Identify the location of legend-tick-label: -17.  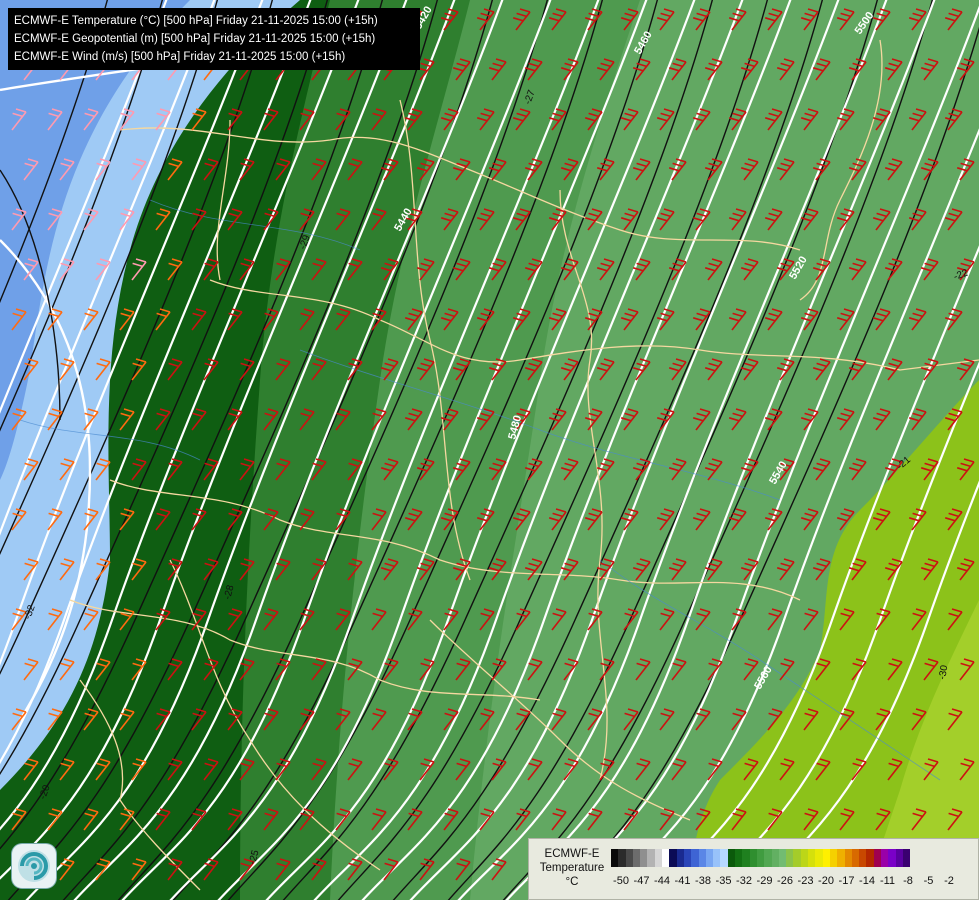
(846, 881).